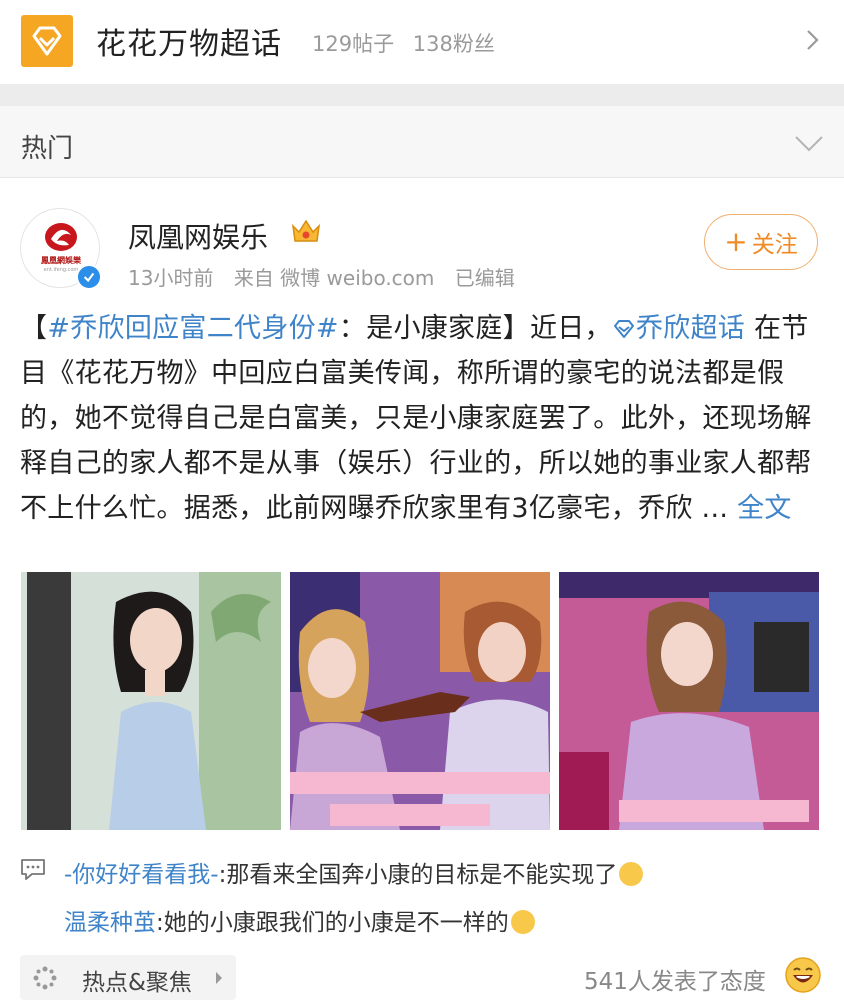  Describe the element at coordinates (353, 44) in the screenshot. I see `posts-count: 129帖子` at that location.